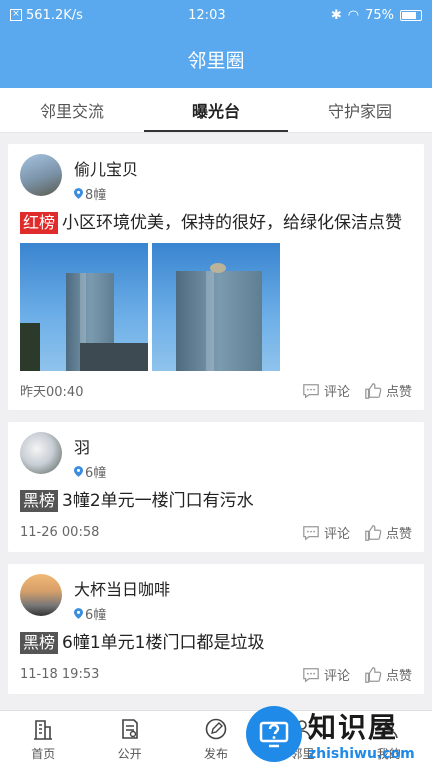  Describe the element at coordinates (106, 168) in the screenshot. I see `user-name: 偷儿宝贝` at that location.